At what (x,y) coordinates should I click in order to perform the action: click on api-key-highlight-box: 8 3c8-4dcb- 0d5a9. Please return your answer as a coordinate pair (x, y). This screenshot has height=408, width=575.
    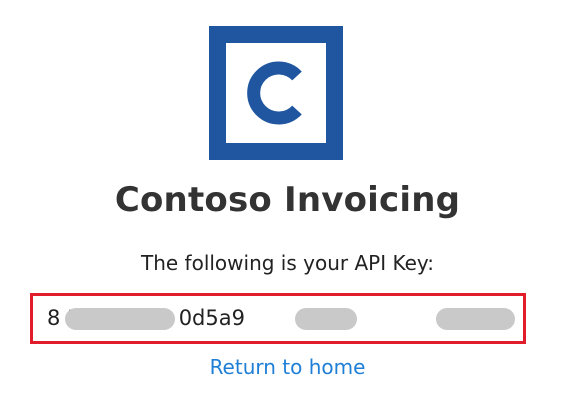
    Looking at the image, I should click on (278, 318).